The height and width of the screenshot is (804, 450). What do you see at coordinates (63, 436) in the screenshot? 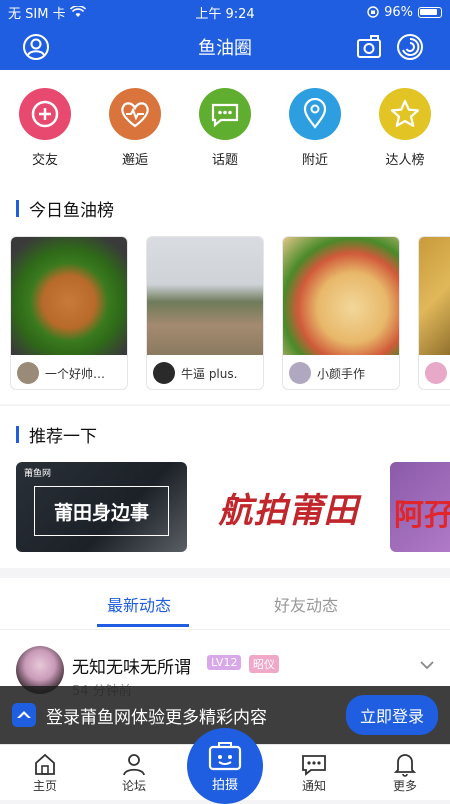
I see `section-title: 推荐一下` at bounding box center [63, 436].